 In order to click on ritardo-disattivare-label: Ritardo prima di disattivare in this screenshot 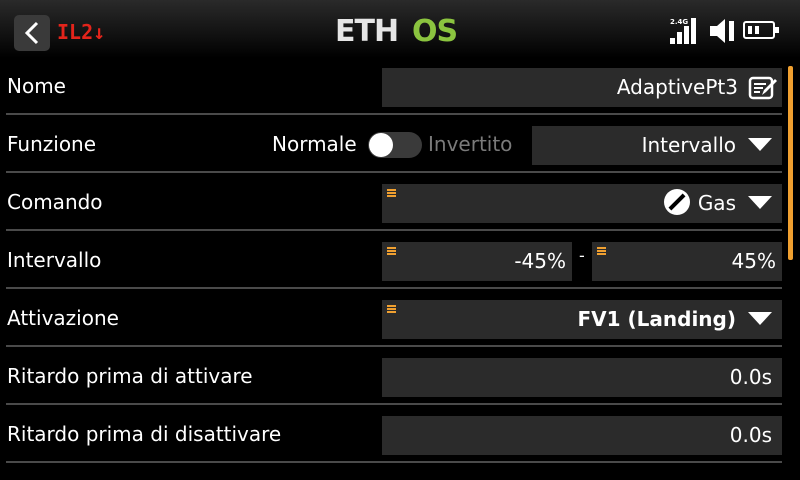, I will do `click(144, 434)`.